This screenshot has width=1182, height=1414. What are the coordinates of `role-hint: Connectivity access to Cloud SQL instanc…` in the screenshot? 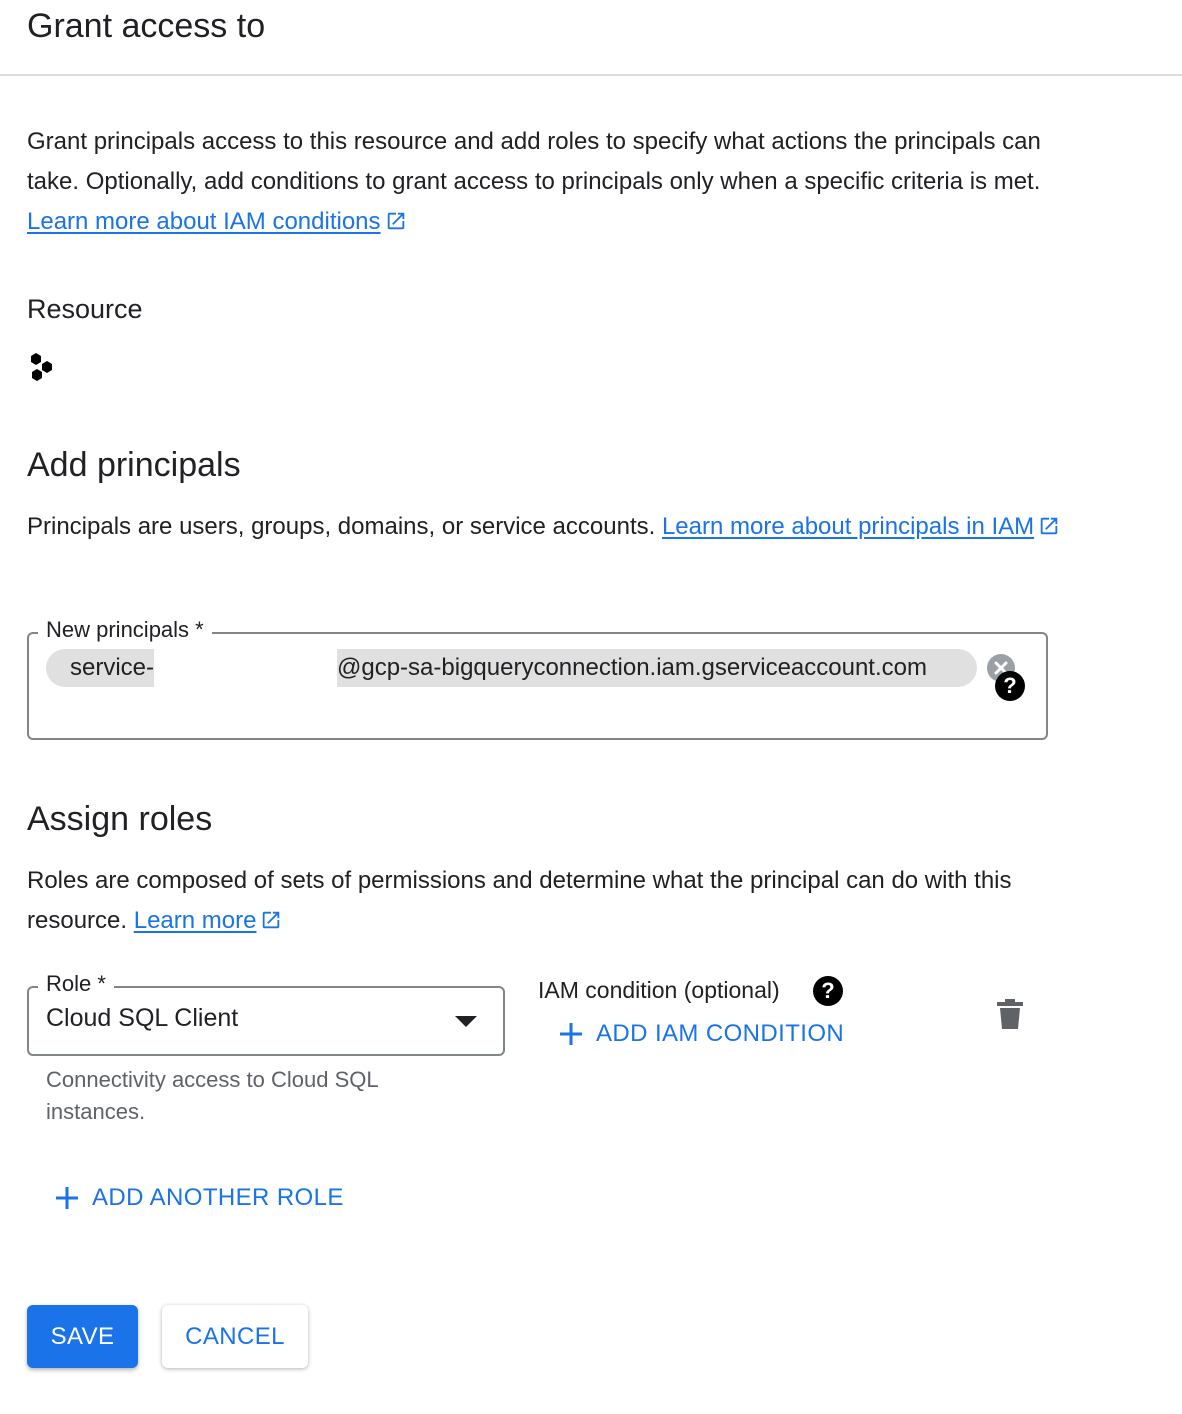 It's located at (212, 1095).